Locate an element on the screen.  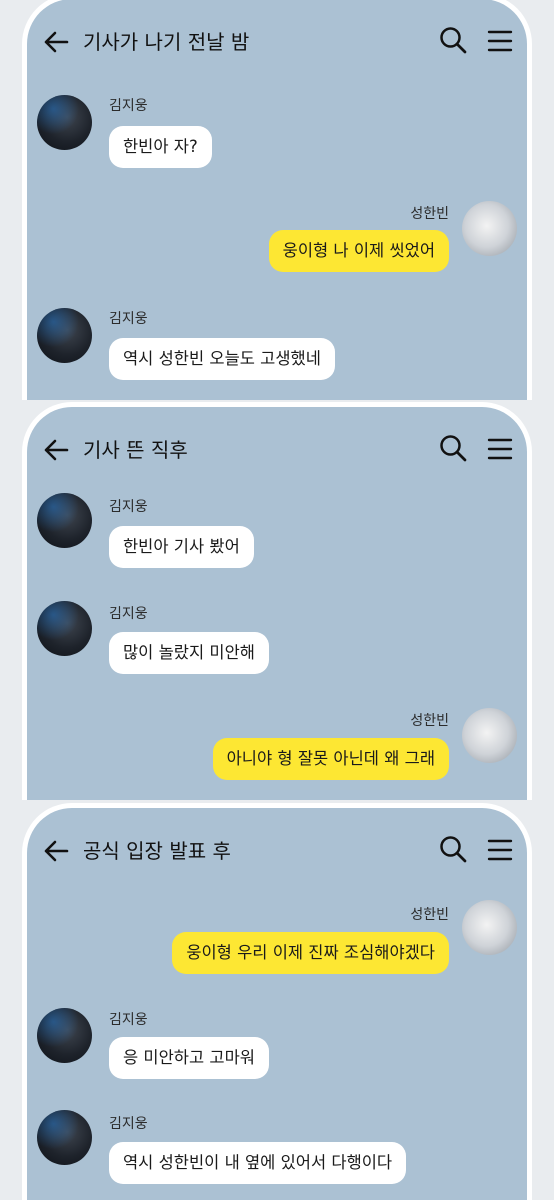
message-bubble-sent: 아니야 형 잘못 아닌데 왜 그래 is located at coordinates (330, 759).